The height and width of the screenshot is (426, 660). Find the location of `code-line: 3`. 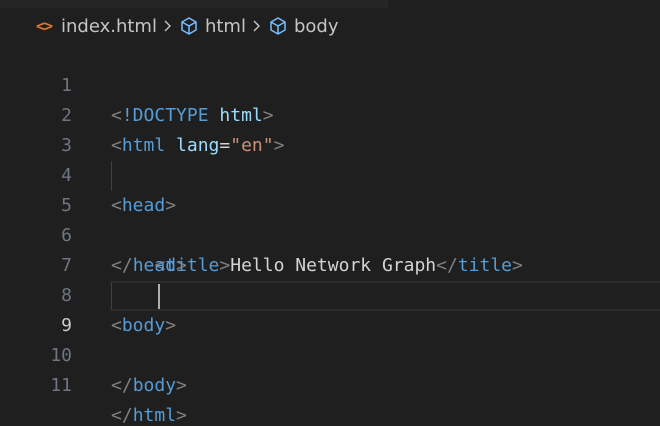

code-line: 3 is located at coordinates (330, 128).